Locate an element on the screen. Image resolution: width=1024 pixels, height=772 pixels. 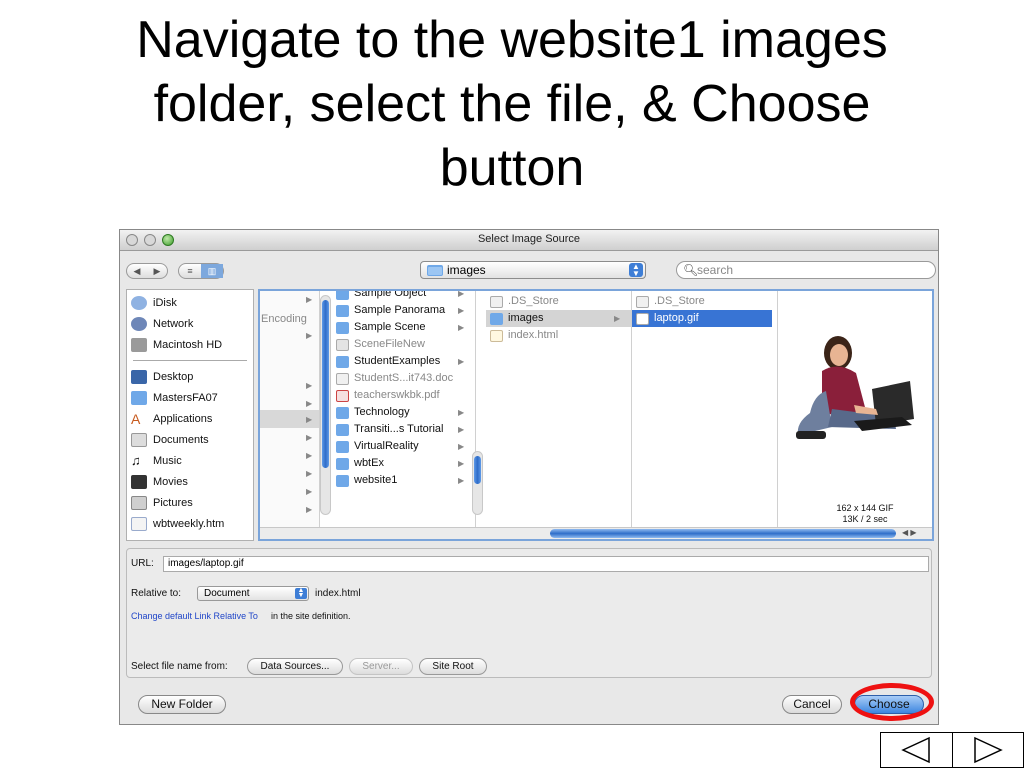
column-view-icon: ▥ is located at coordinates (212, 271).